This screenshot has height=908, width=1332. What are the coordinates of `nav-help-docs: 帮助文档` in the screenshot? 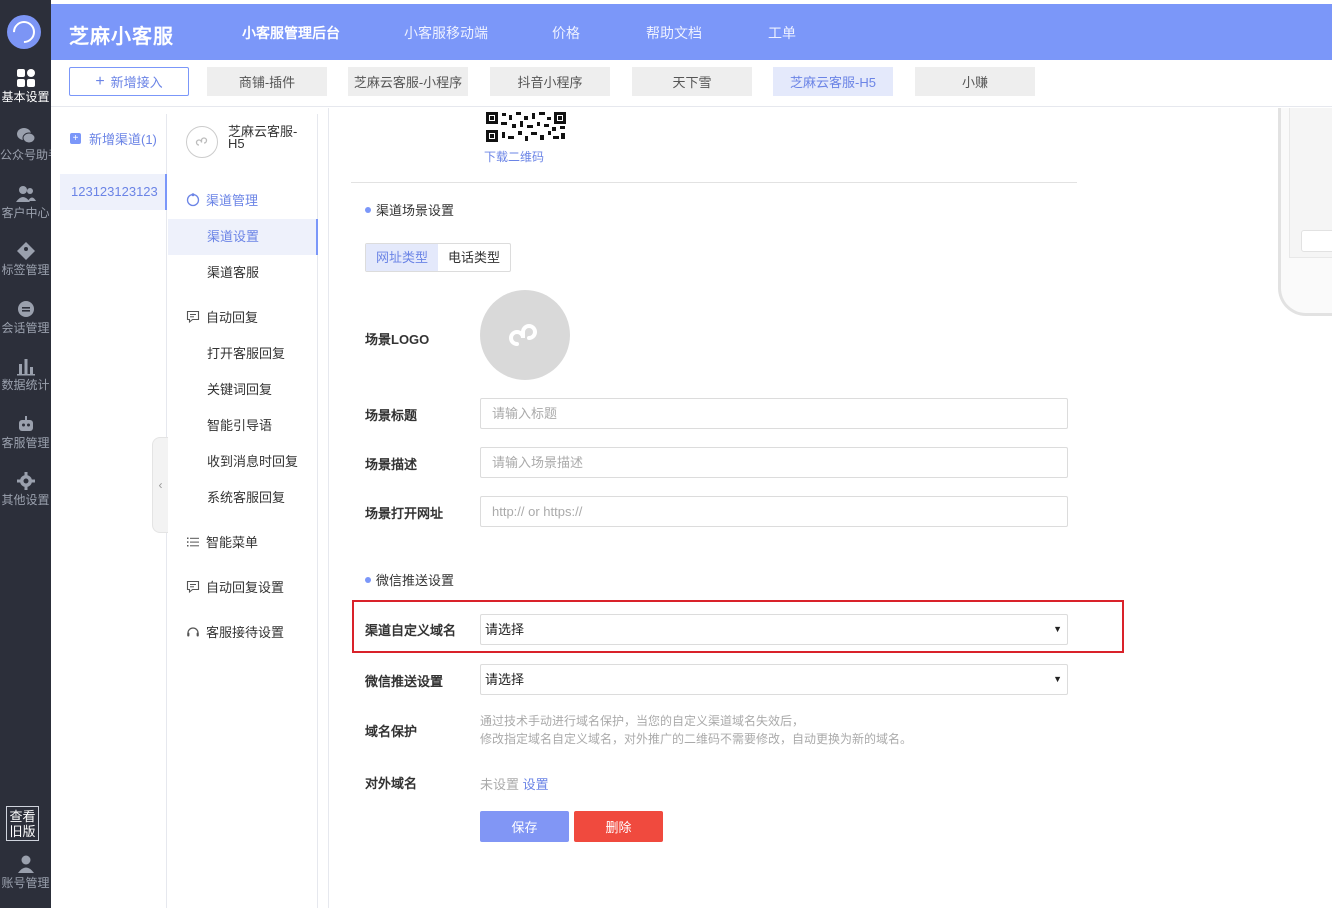 It's located at (674, 33).